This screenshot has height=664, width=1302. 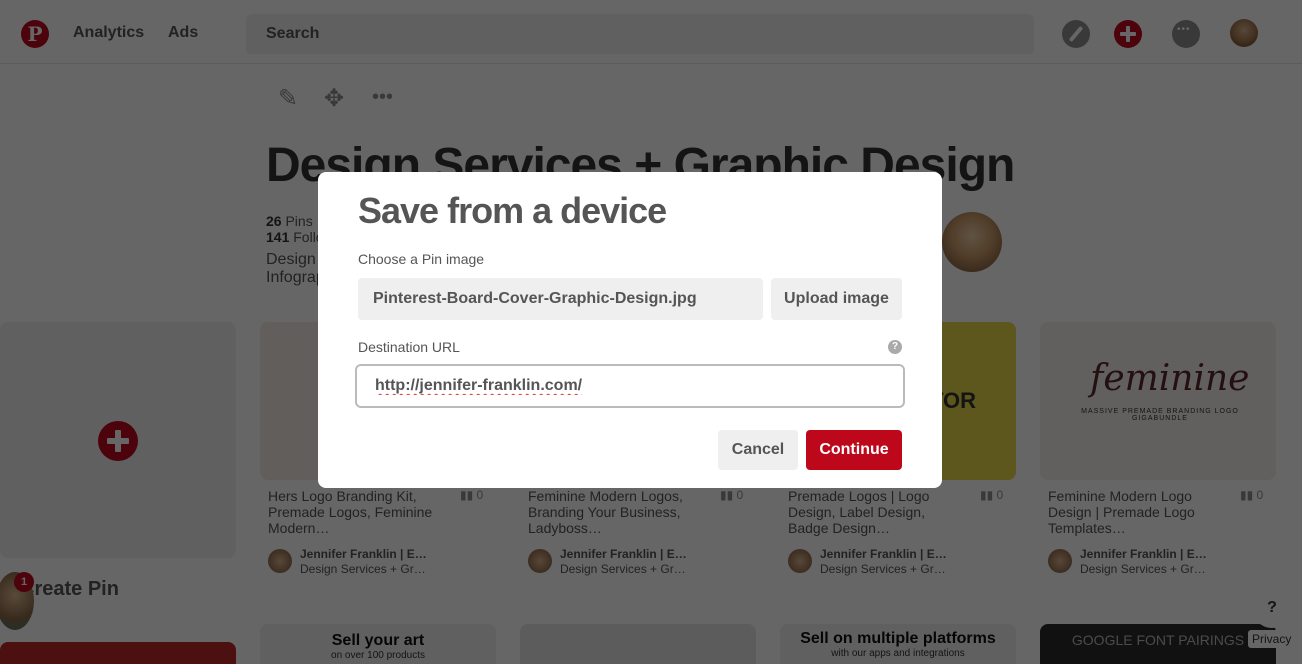 I want to click on image-label: Choose a Pin image, so click(x=421, y=259).